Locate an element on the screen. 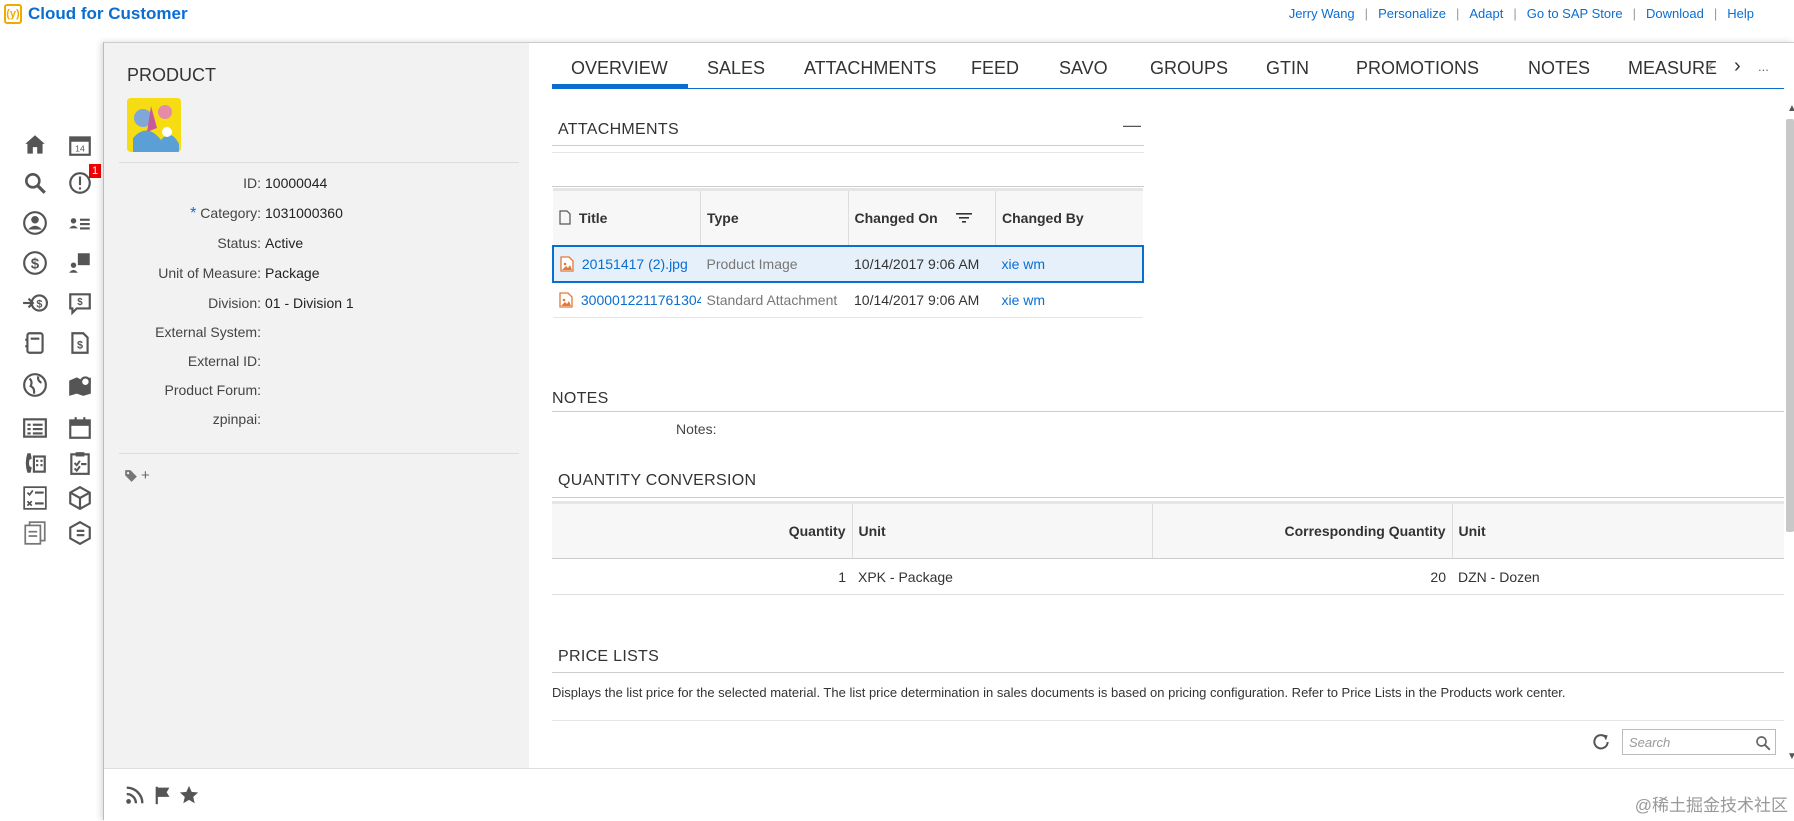  tab-groups: GROUPS is located at coordinates (1189, 68).